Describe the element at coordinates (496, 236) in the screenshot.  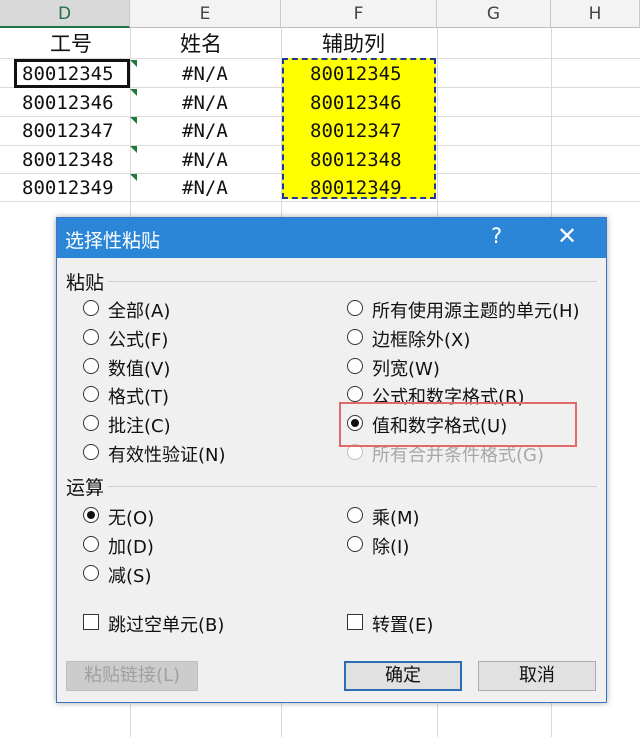
I see `help-icon: ?` at that location.